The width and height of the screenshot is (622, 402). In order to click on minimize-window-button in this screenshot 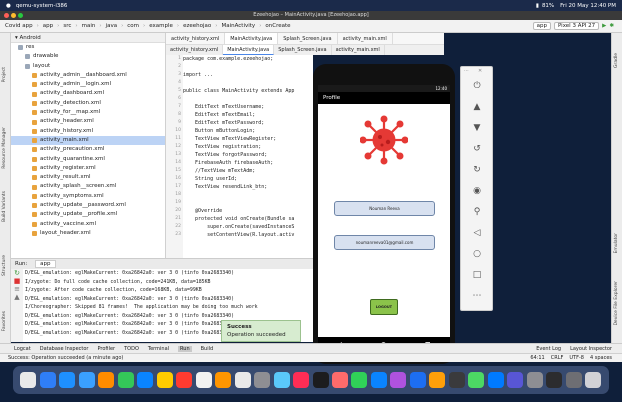, I will do `click(13, 15)`.